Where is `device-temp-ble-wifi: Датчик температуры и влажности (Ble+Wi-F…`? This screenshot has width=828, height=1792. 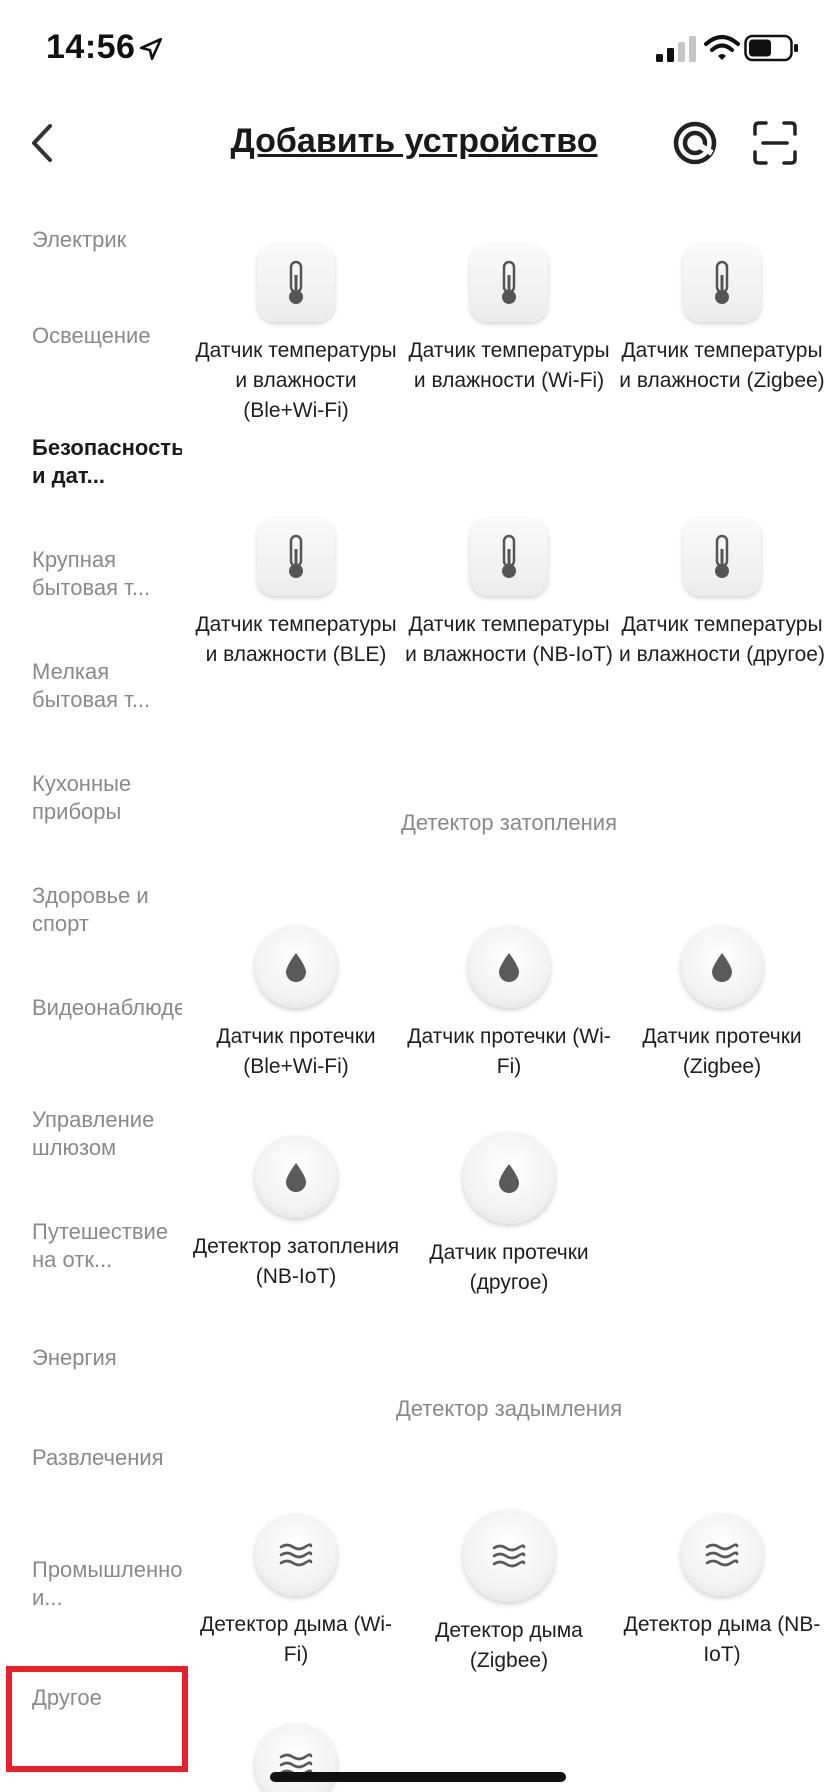
device-temp-ble-wifi: Датчик температуры и влажности (Ble+Wi-F… is located at coordinates (296, 335).